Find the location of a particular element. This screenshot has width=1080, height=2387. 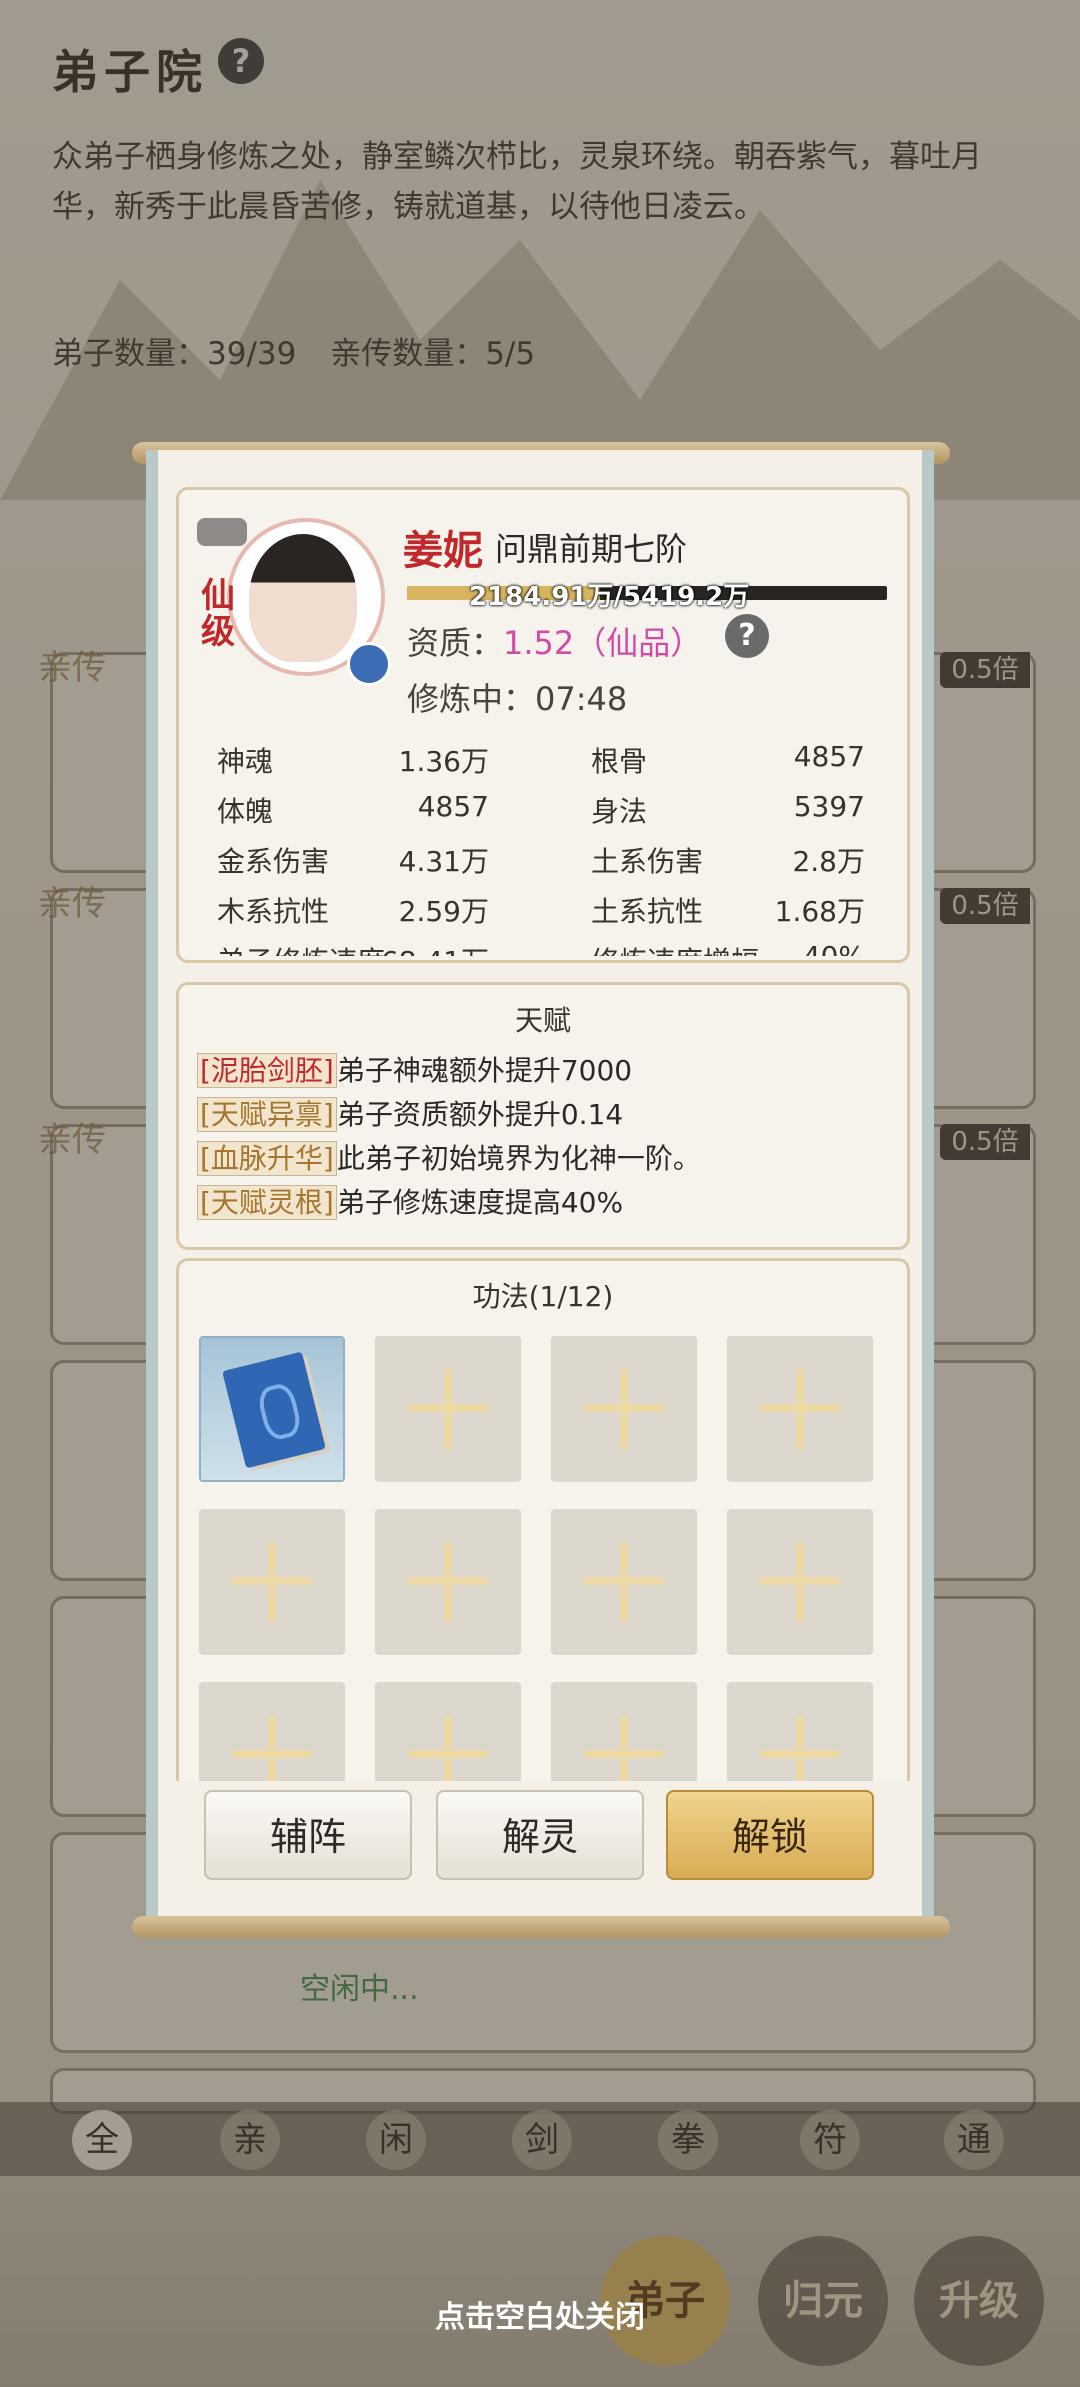

grade-badge: 仙级 is located at coordinates (218, 614).